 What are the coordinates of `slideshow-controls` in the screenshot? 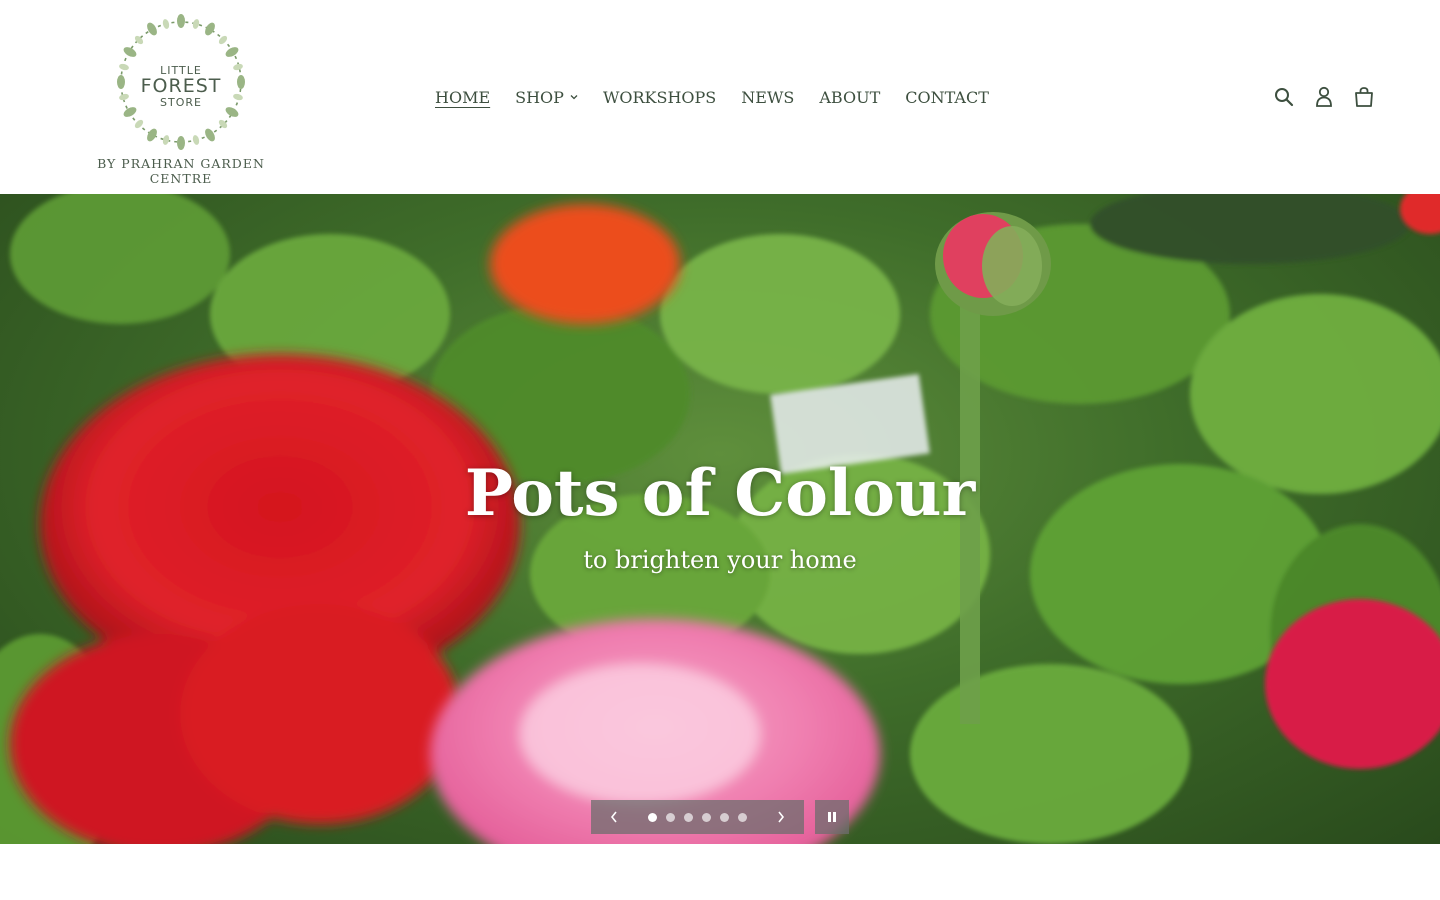 It's located at (697, 817).